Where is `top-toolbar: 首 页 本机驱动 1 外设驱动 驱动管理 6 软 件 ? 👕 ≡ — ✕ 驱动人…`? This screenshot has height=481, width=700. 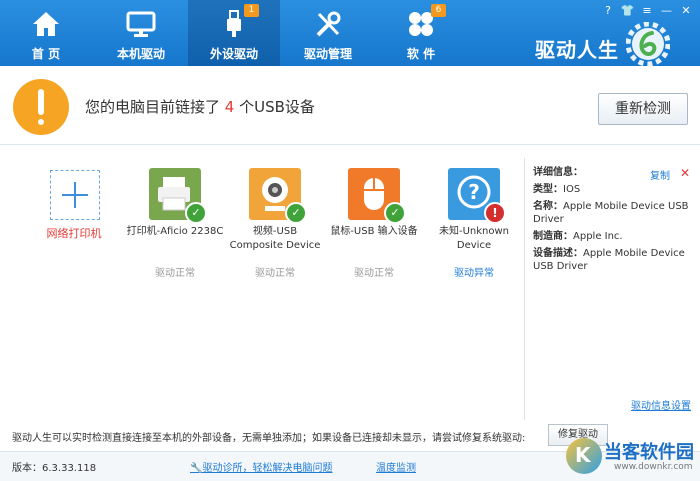 top-toolbar: 首 页 本机驱动 1 外设驱动 驱动管理 6 软 件 ? 👕 ≡ — ✕ 驱动人… is located at coordinates (350, 33).